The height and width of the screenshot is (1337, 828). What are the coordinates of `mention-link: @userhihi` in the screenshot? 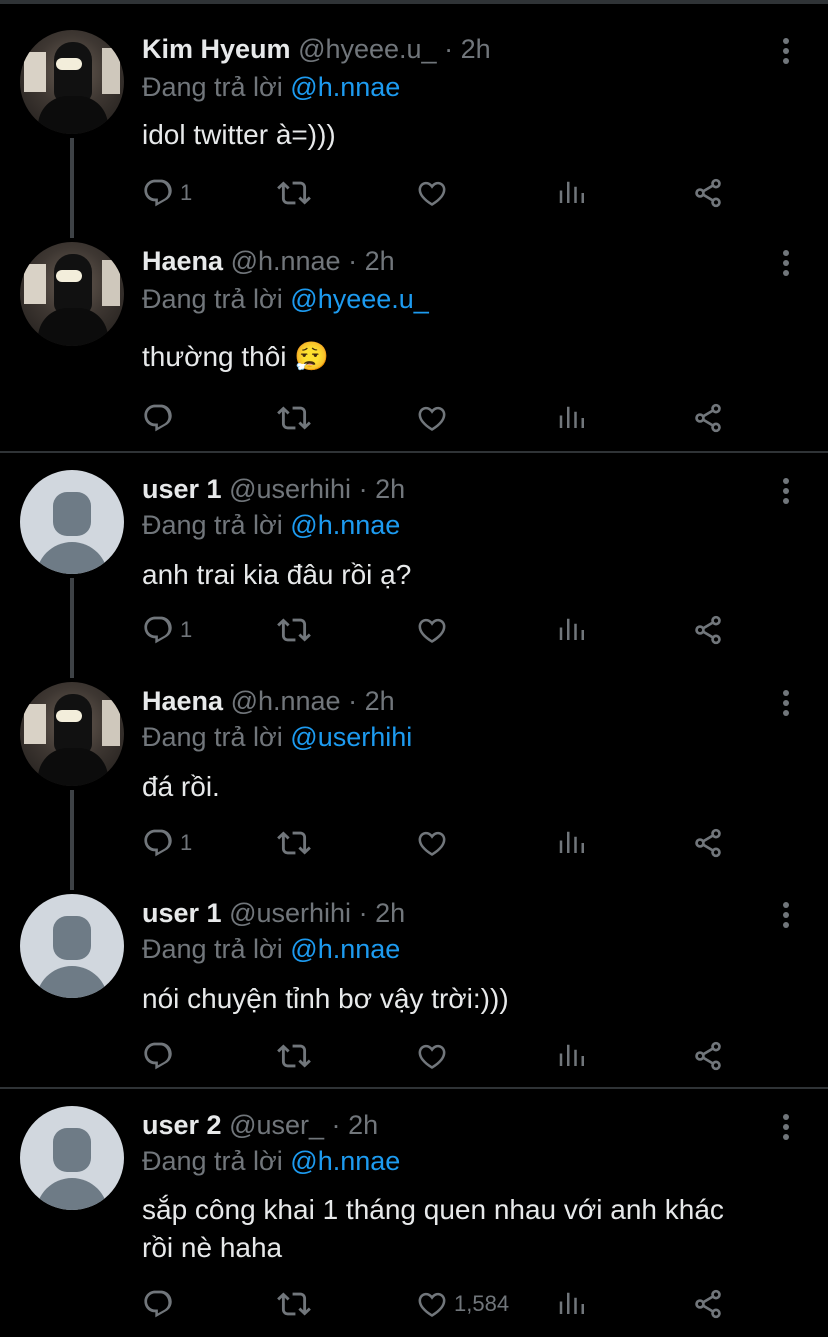 It's located at (351, 737).